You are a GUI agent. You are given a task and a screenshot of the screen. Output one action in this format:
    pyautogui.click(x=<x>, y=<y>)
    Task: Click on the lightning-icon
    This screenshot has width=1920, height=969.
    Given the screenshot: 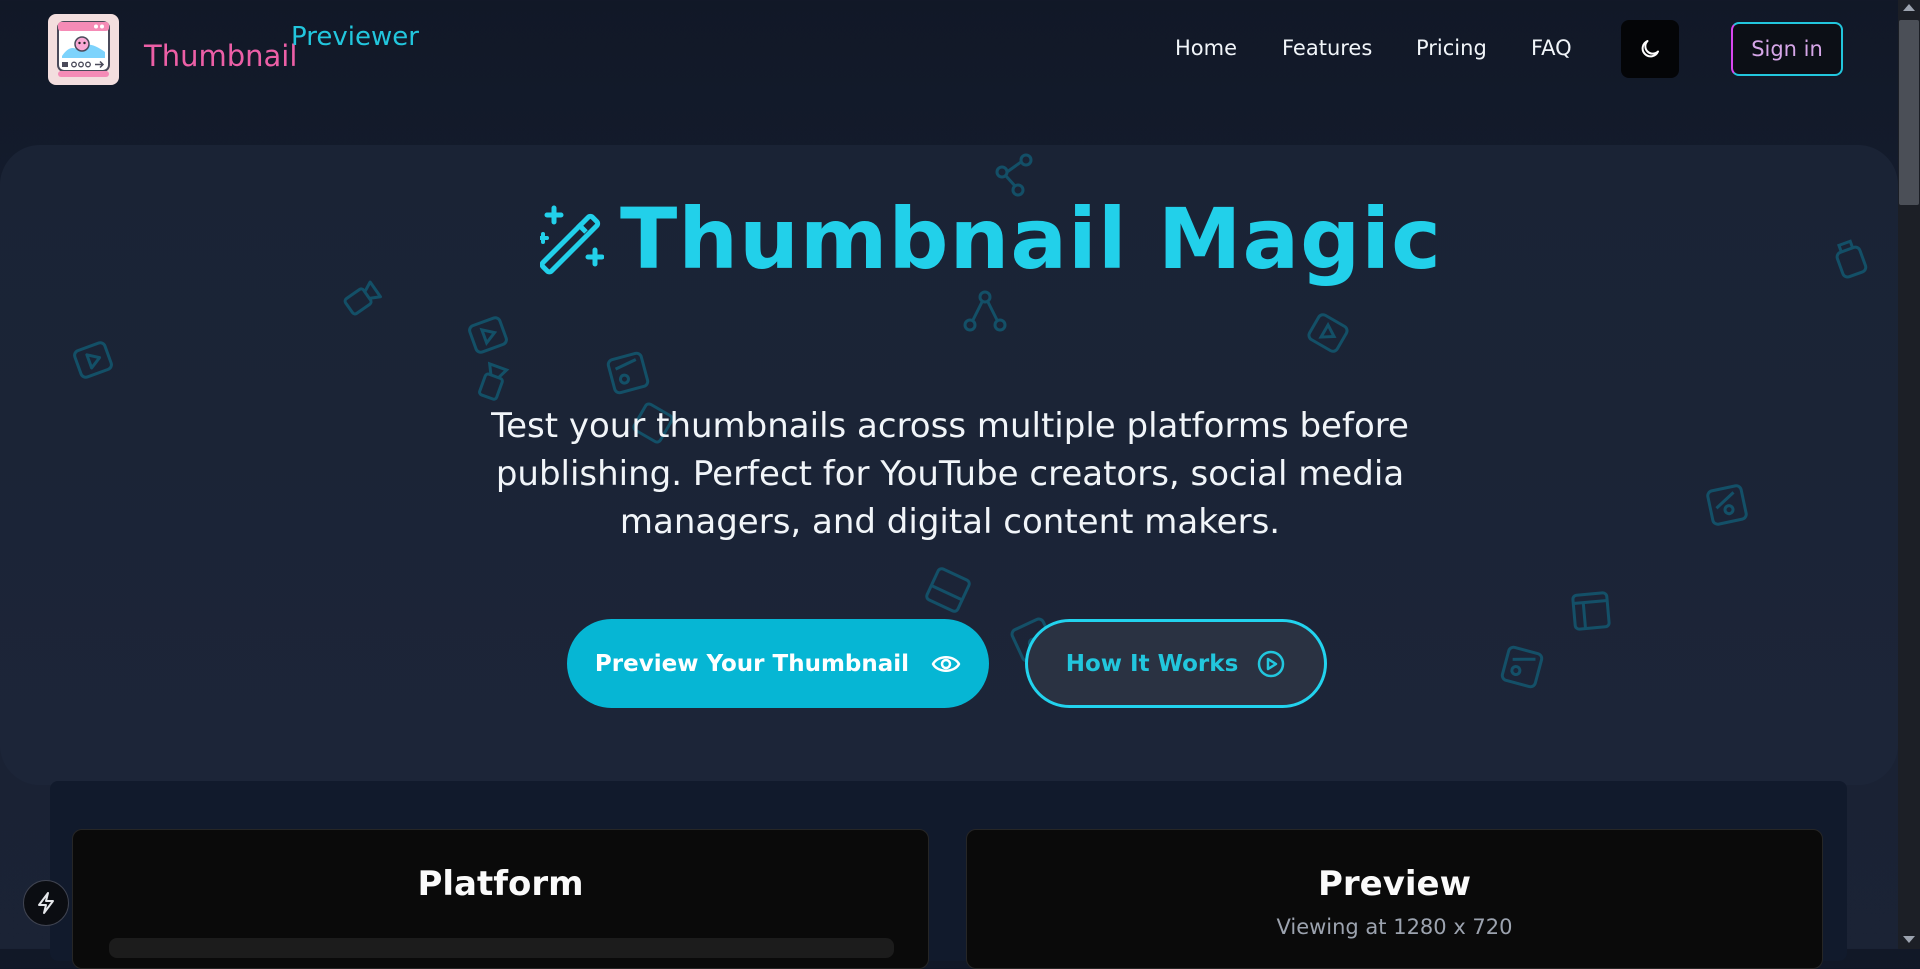 What is the action you would take?
    pyautogui.click(x=46, y=903)
    